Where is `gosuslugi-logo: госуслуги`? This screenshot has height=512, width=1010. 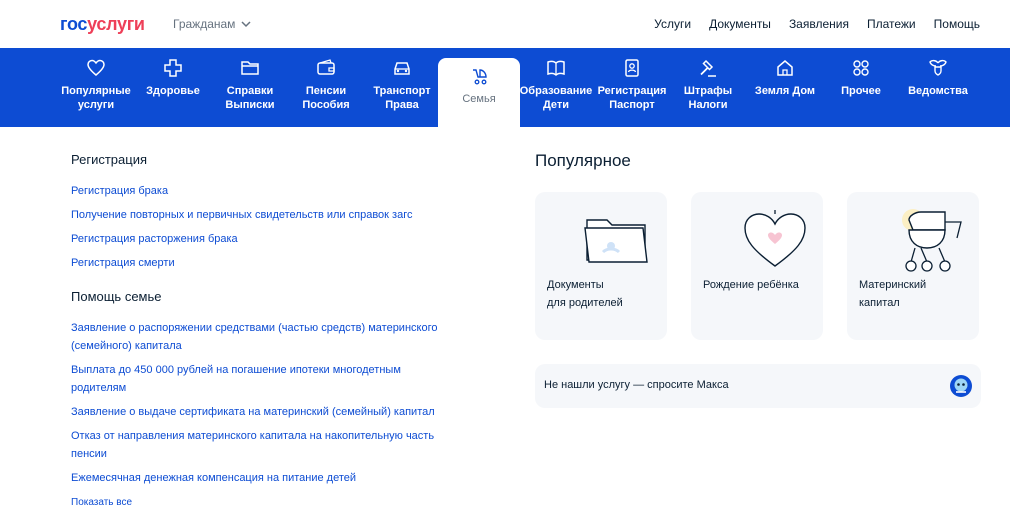
gosuslugi-logo: госуслуги is located at coordinates (102, 24).